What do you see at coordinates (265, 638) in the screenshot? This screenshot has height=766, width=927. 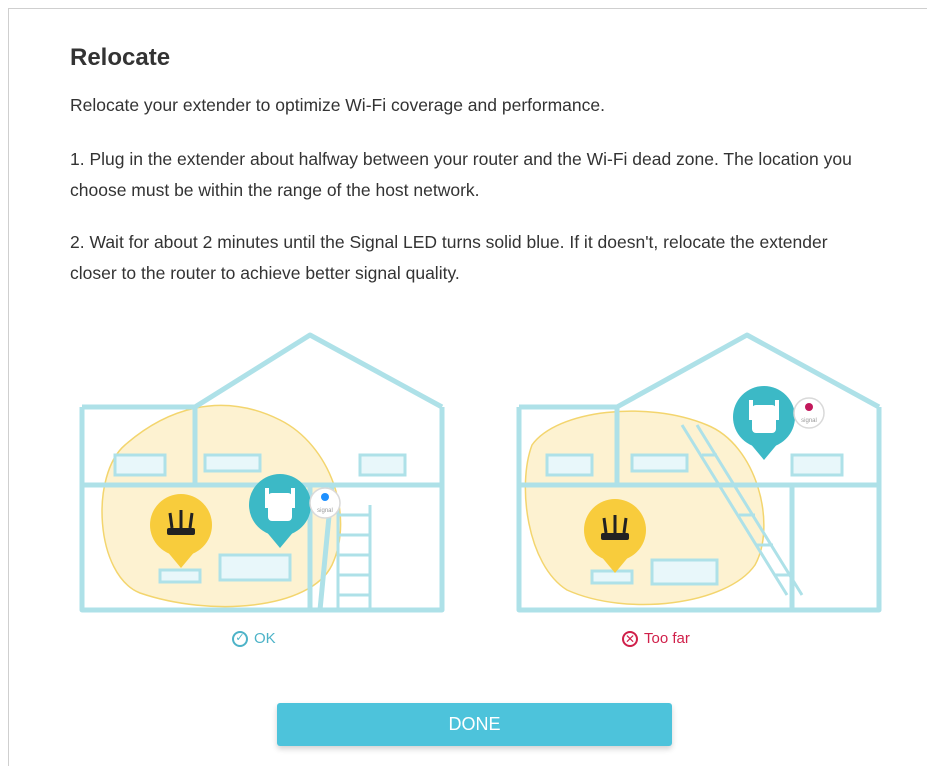 I see `ok-label: OK` at bounding box center [265, 638].